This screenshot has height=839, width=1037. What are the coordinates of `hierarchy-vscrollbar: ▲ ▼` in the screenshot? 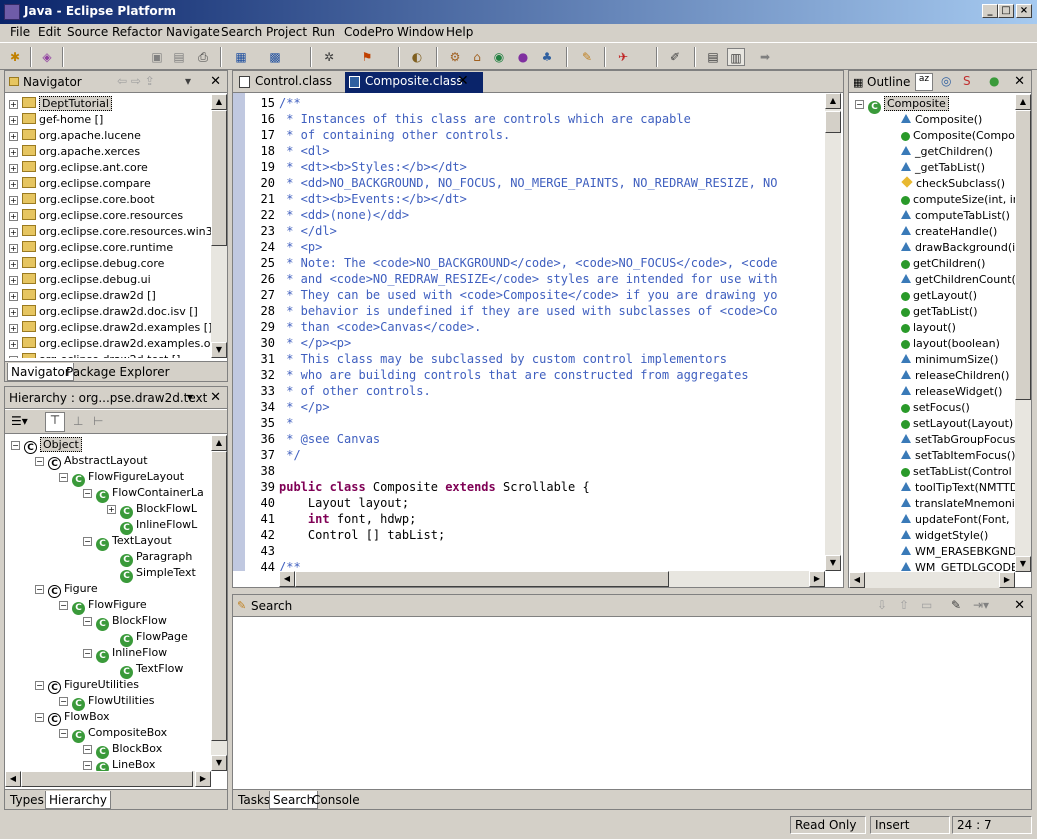 It's located at (219, 603).